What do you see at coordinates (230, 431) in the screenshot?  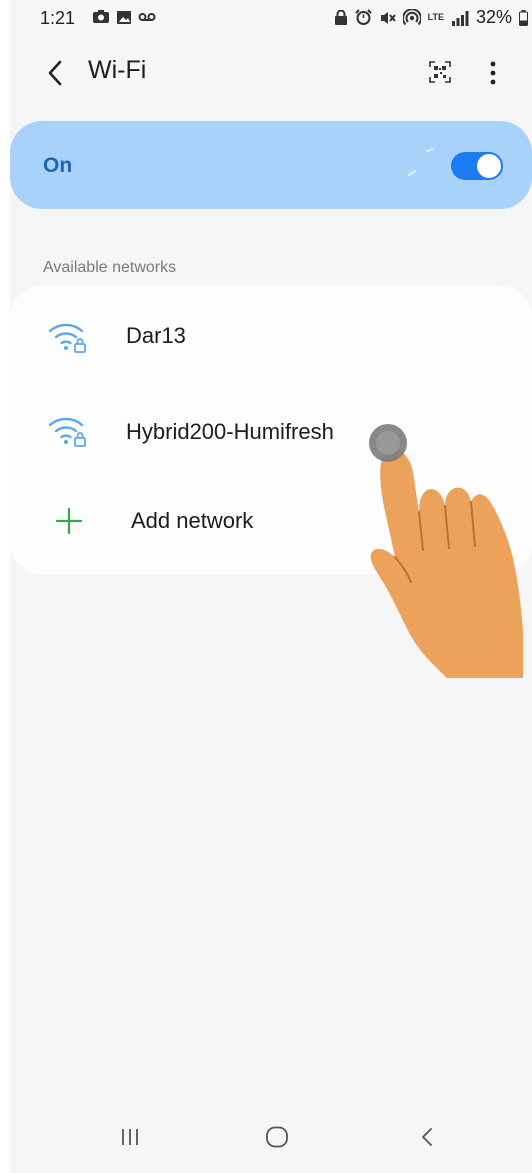 I see `network-name: Hybrid200-Humifresh` at bounding box center [230, 431].